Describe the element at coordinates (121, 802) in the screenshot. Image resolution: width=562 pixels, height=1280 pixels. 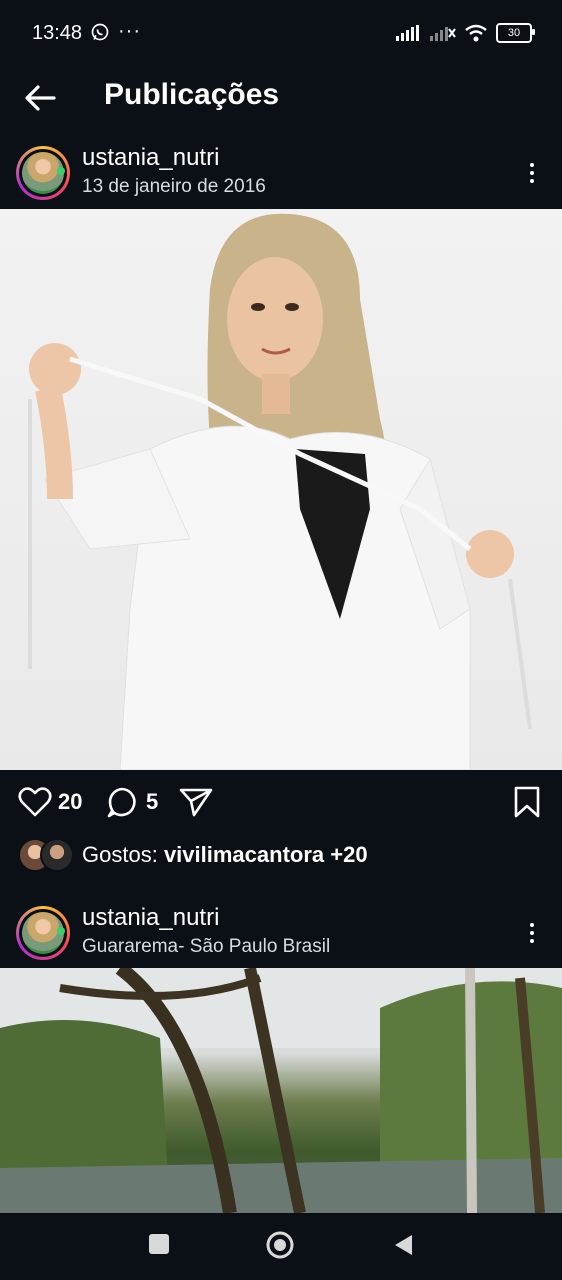
I see `comment-icon` at that location.